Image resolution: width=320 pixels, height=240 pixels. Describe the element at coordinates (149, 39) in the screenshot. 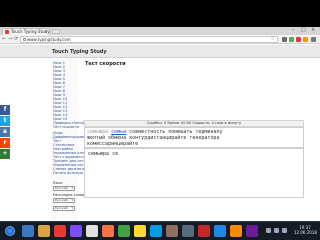

I see `address-bar: www.typingstudy.com ☆` at that location.